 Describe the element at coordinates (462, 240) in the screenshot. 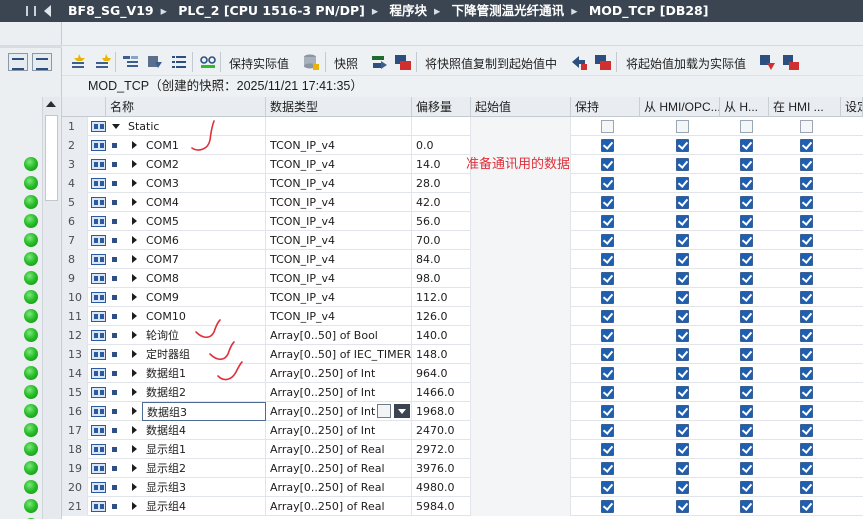

I see `table-row: 7 COM6 TCON_IP_v4 70.0` at that location.